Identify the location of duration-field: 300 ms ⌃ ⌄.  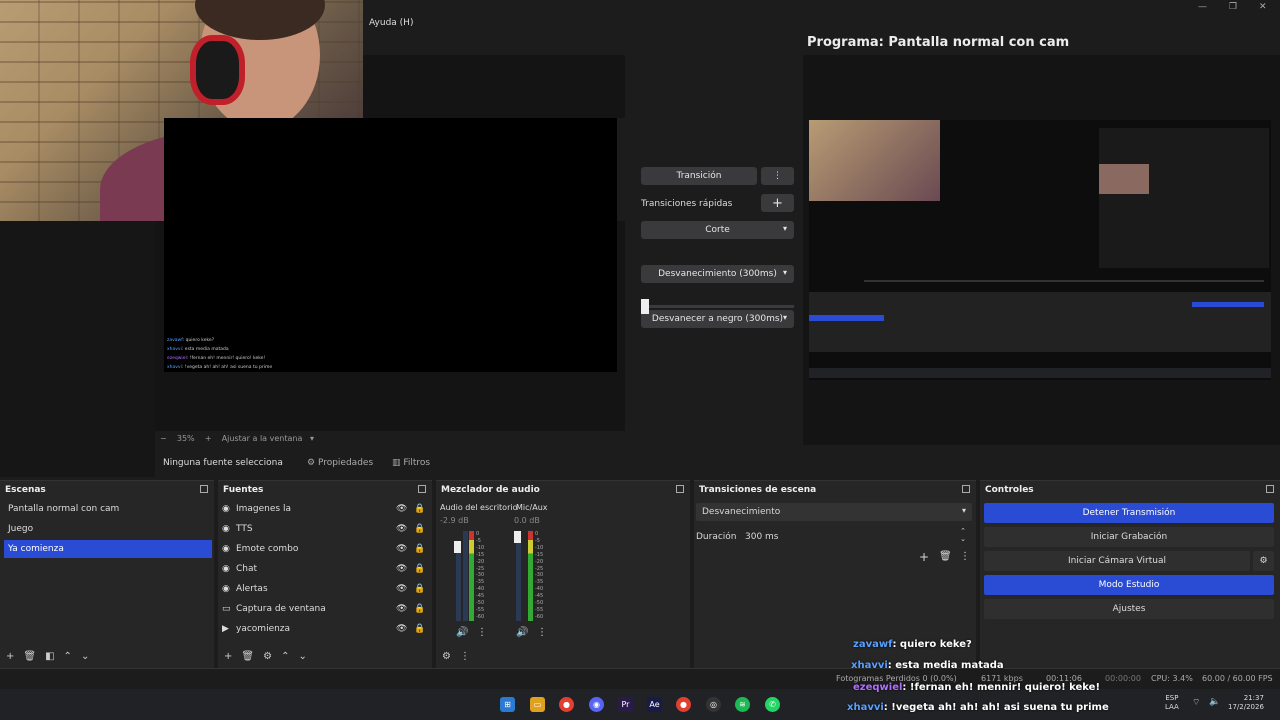
(856, 536).